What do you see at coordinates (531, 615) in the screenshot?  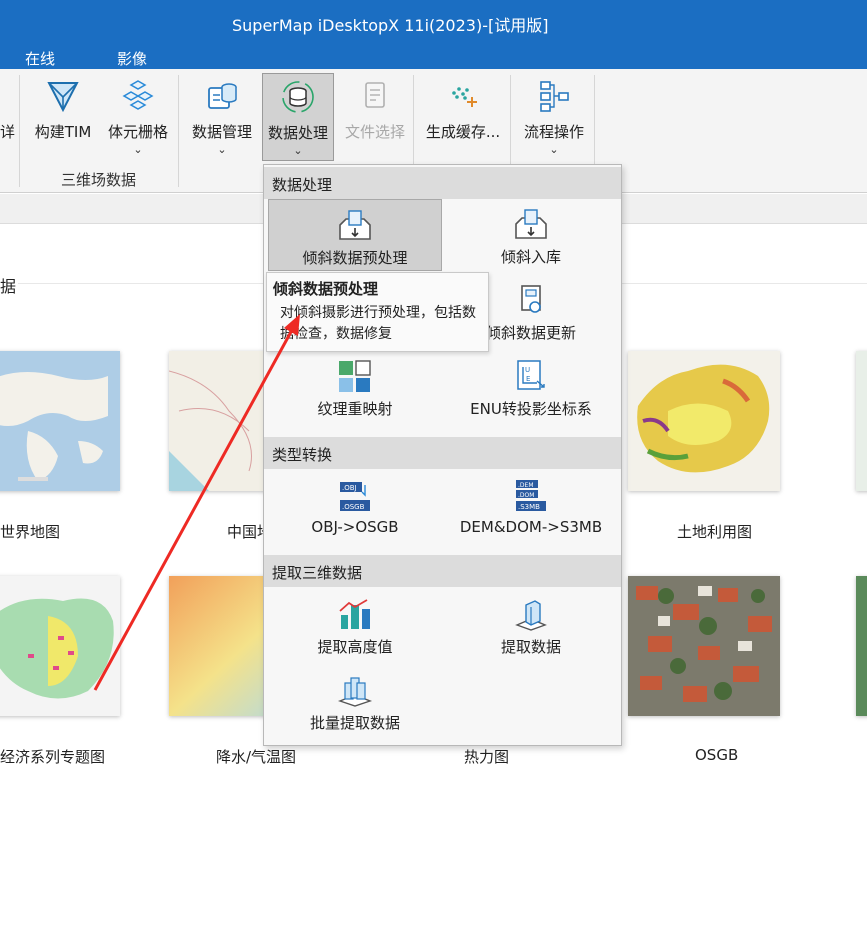 I see `extract-data-icon` at bounding box center [531, 615].